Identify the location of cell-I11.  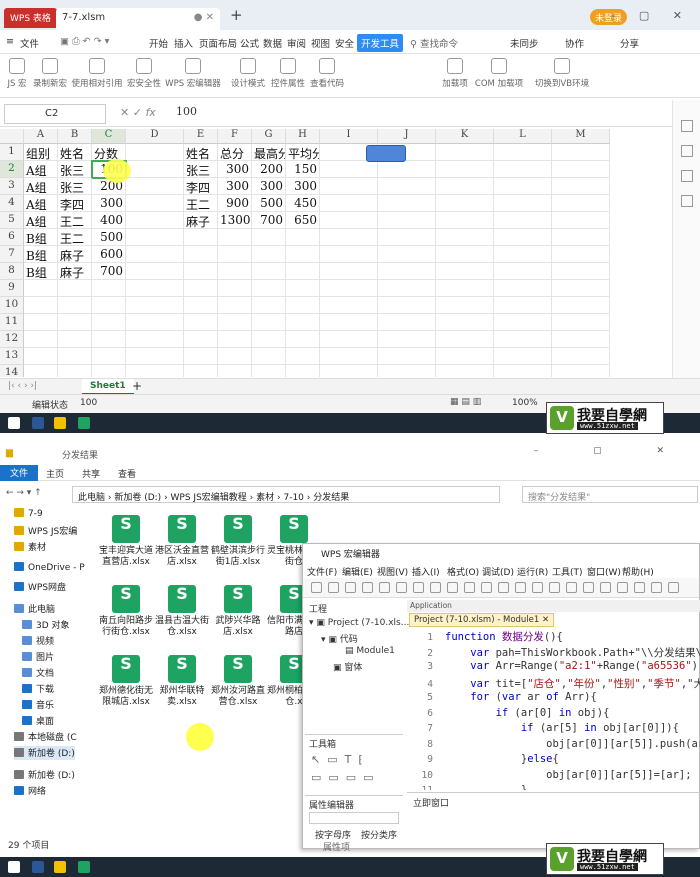
(349, 322).